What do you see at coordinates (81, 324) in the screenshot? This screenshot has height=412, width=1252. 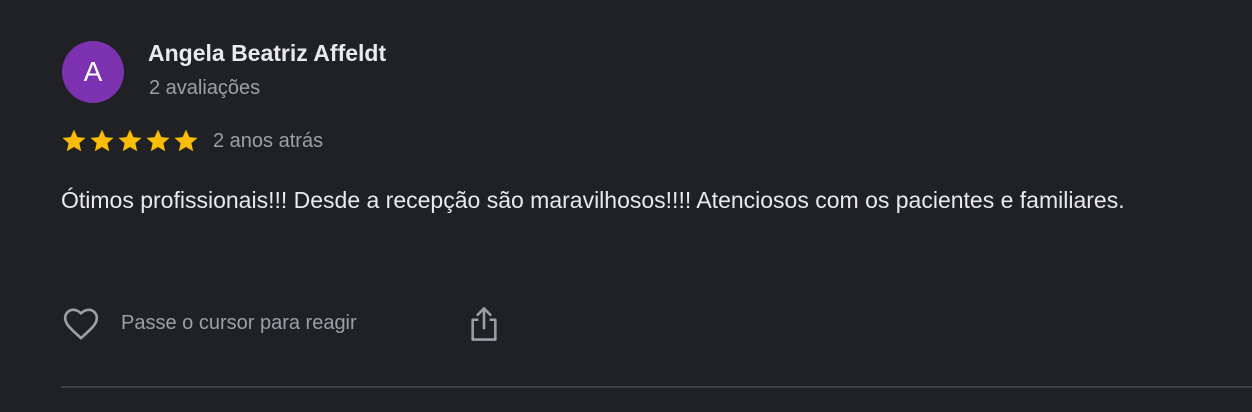 I see `heart-icon` at bounding box center [81, 324].